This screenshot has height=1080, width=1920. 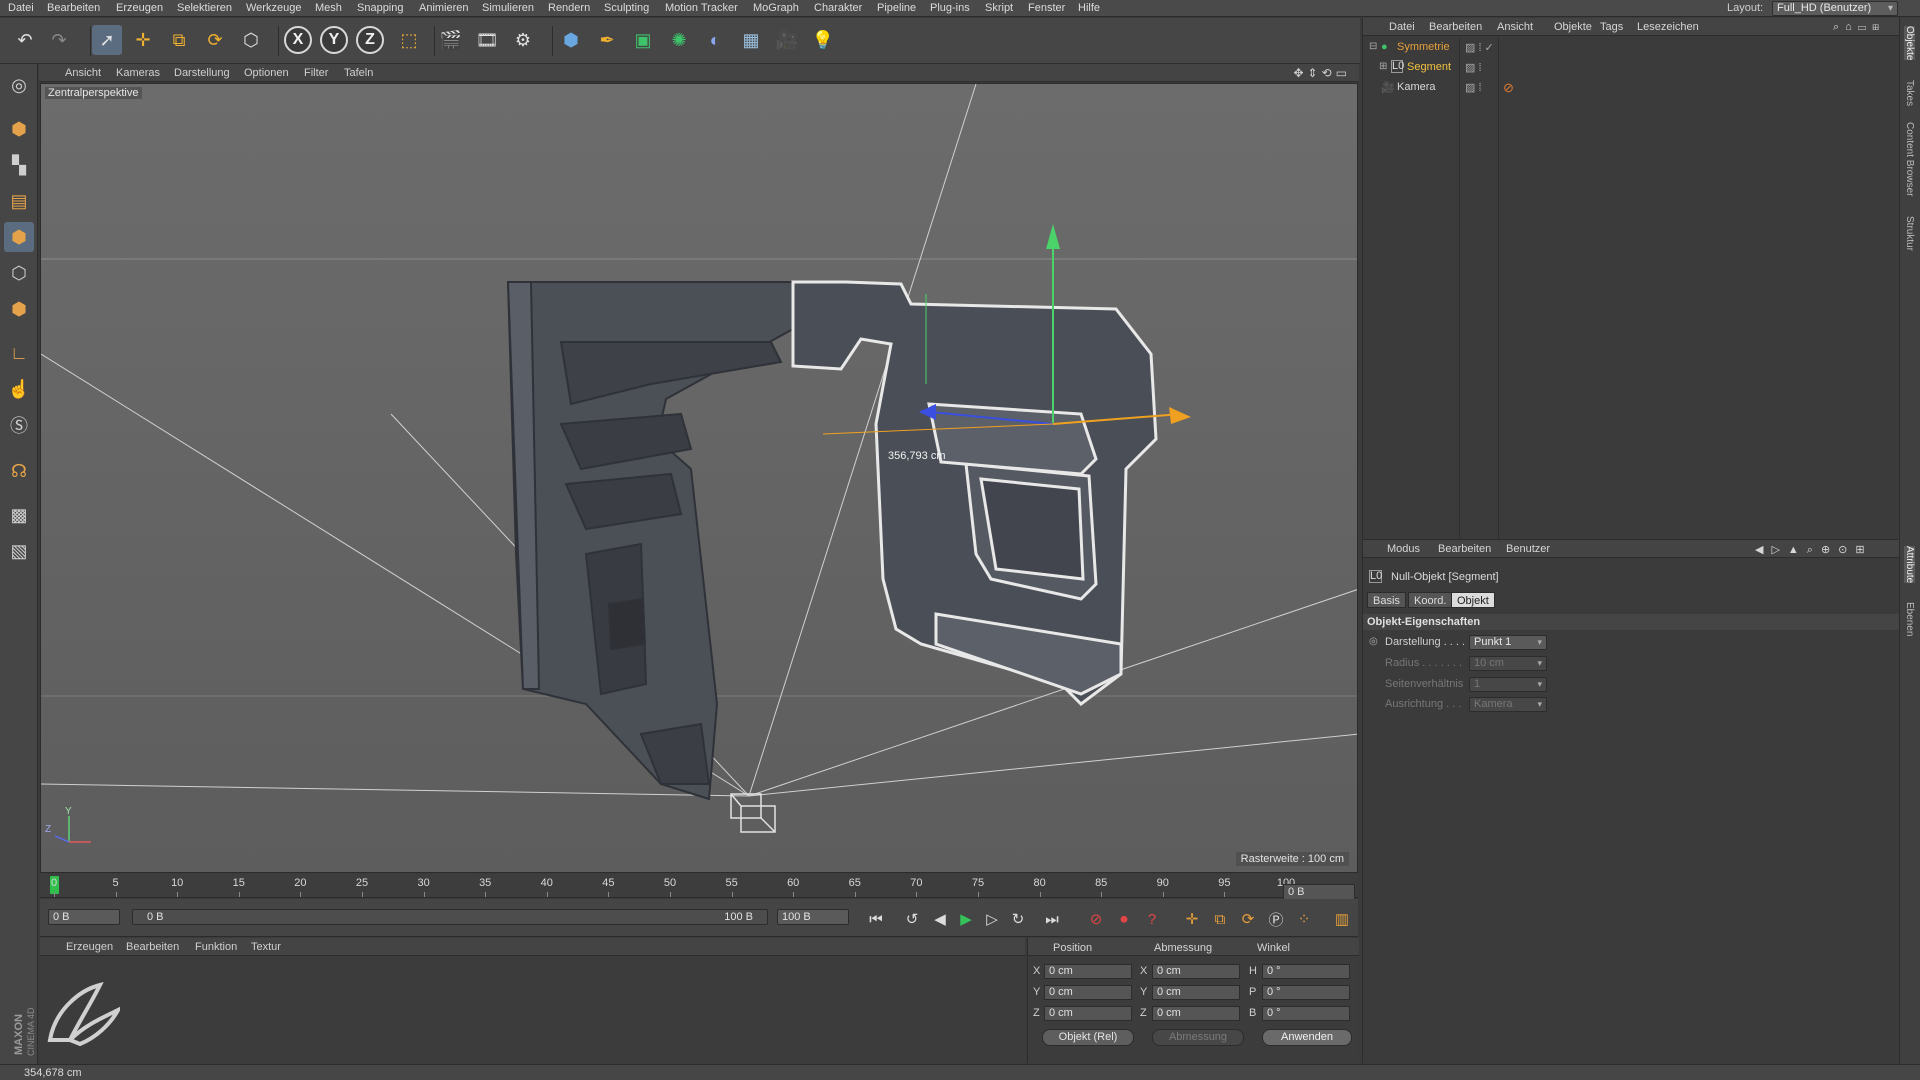 I want to click on menu-skript: Skript, so click(x=999, y=8).